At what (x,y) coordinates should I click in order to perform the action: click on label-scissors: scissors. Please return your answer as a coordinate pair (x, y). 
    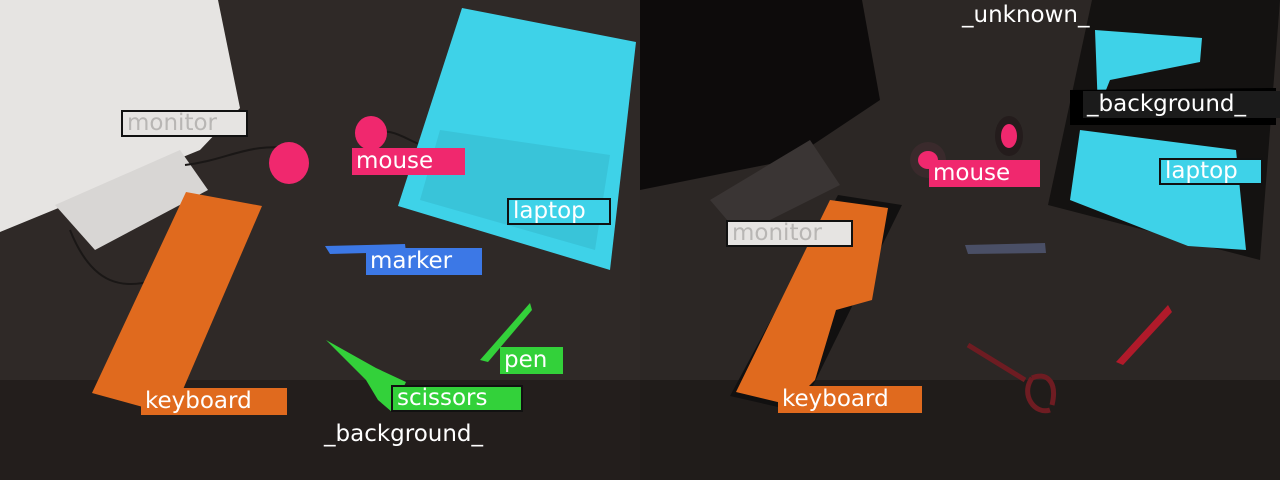
    Looking at the image, I should click on (457, 398).